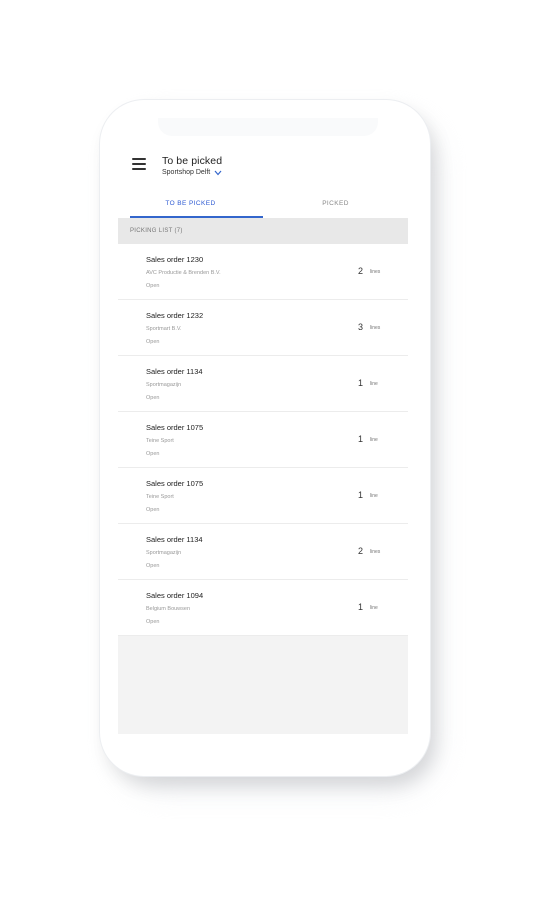 The width and height of the screenshot is (533, 900). I want to click on location-label: Sportshop Delft, so click(186, 172).